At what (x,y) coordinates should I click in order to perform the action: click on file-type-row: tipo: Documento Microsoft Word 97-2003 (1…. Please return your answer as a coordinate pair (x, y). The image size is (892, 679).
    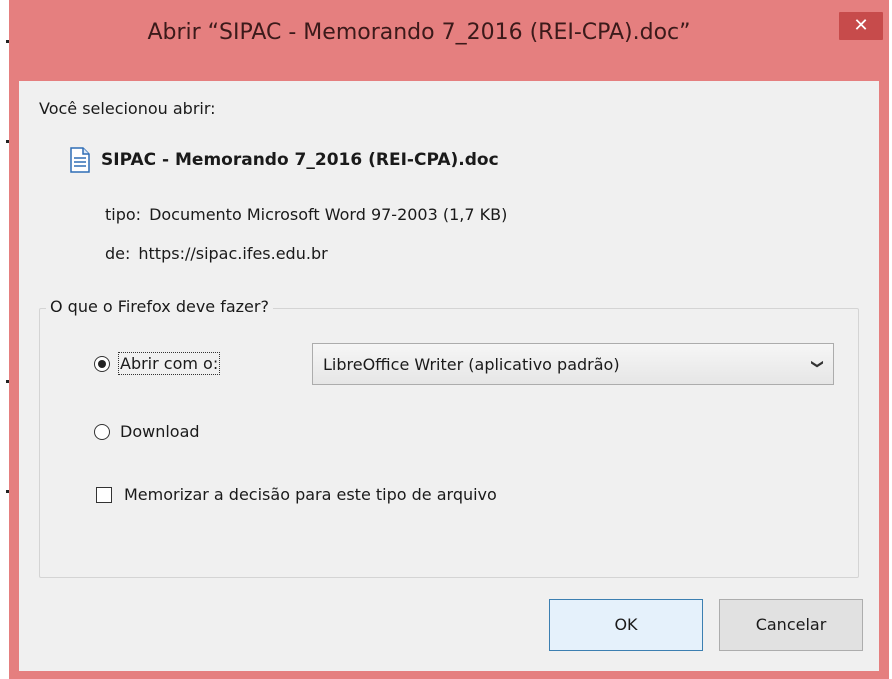
    Looking at the image, I should click on (306, 214).